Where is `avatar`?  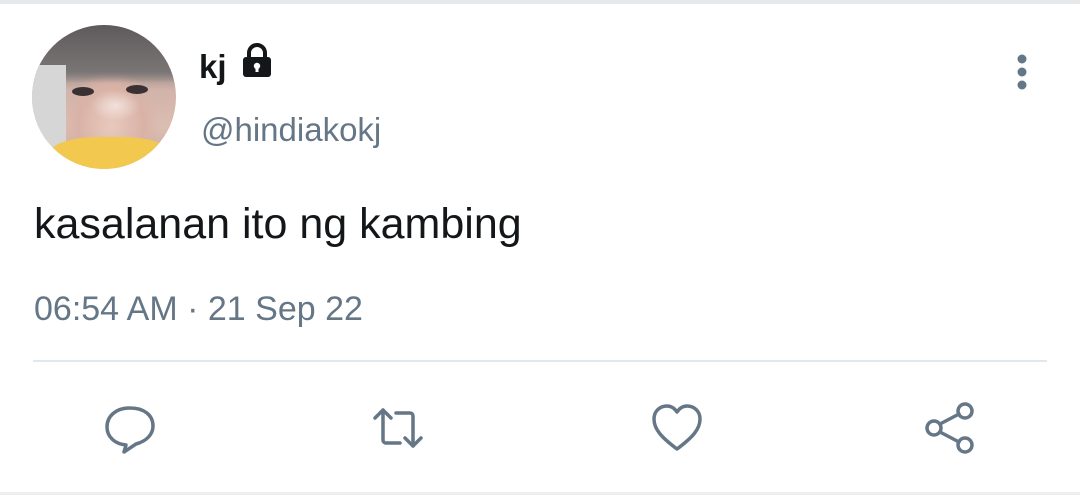
avatar is located at coordinates (104, 97).